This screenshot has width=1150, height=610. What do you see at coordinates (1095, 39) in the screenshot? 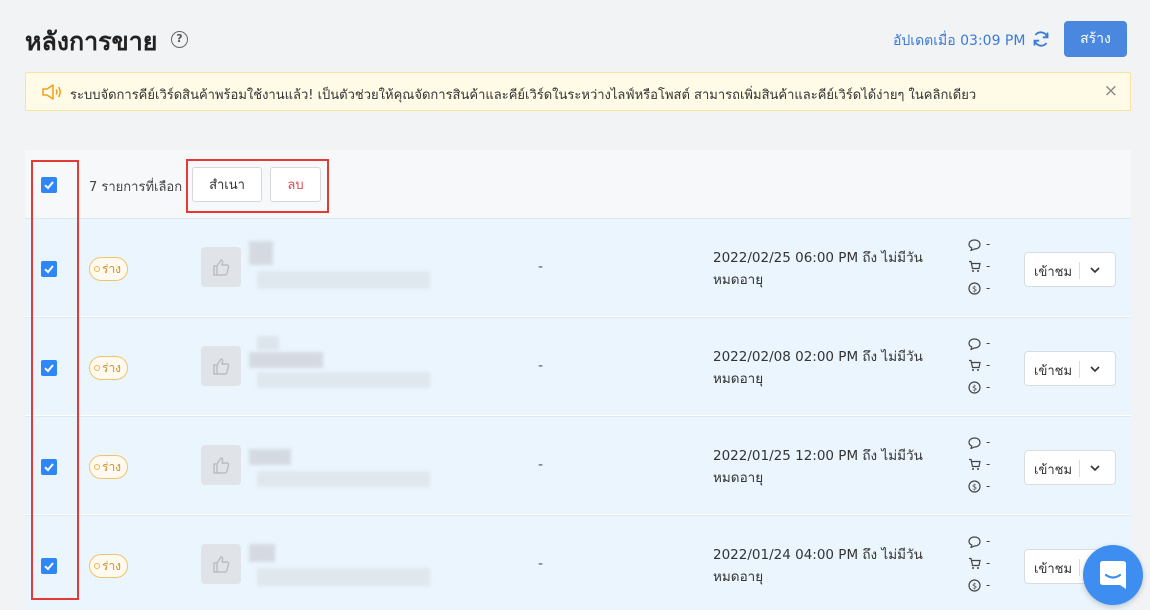
I see `create-button: สร้าง` at bounding box center [1095, 39].